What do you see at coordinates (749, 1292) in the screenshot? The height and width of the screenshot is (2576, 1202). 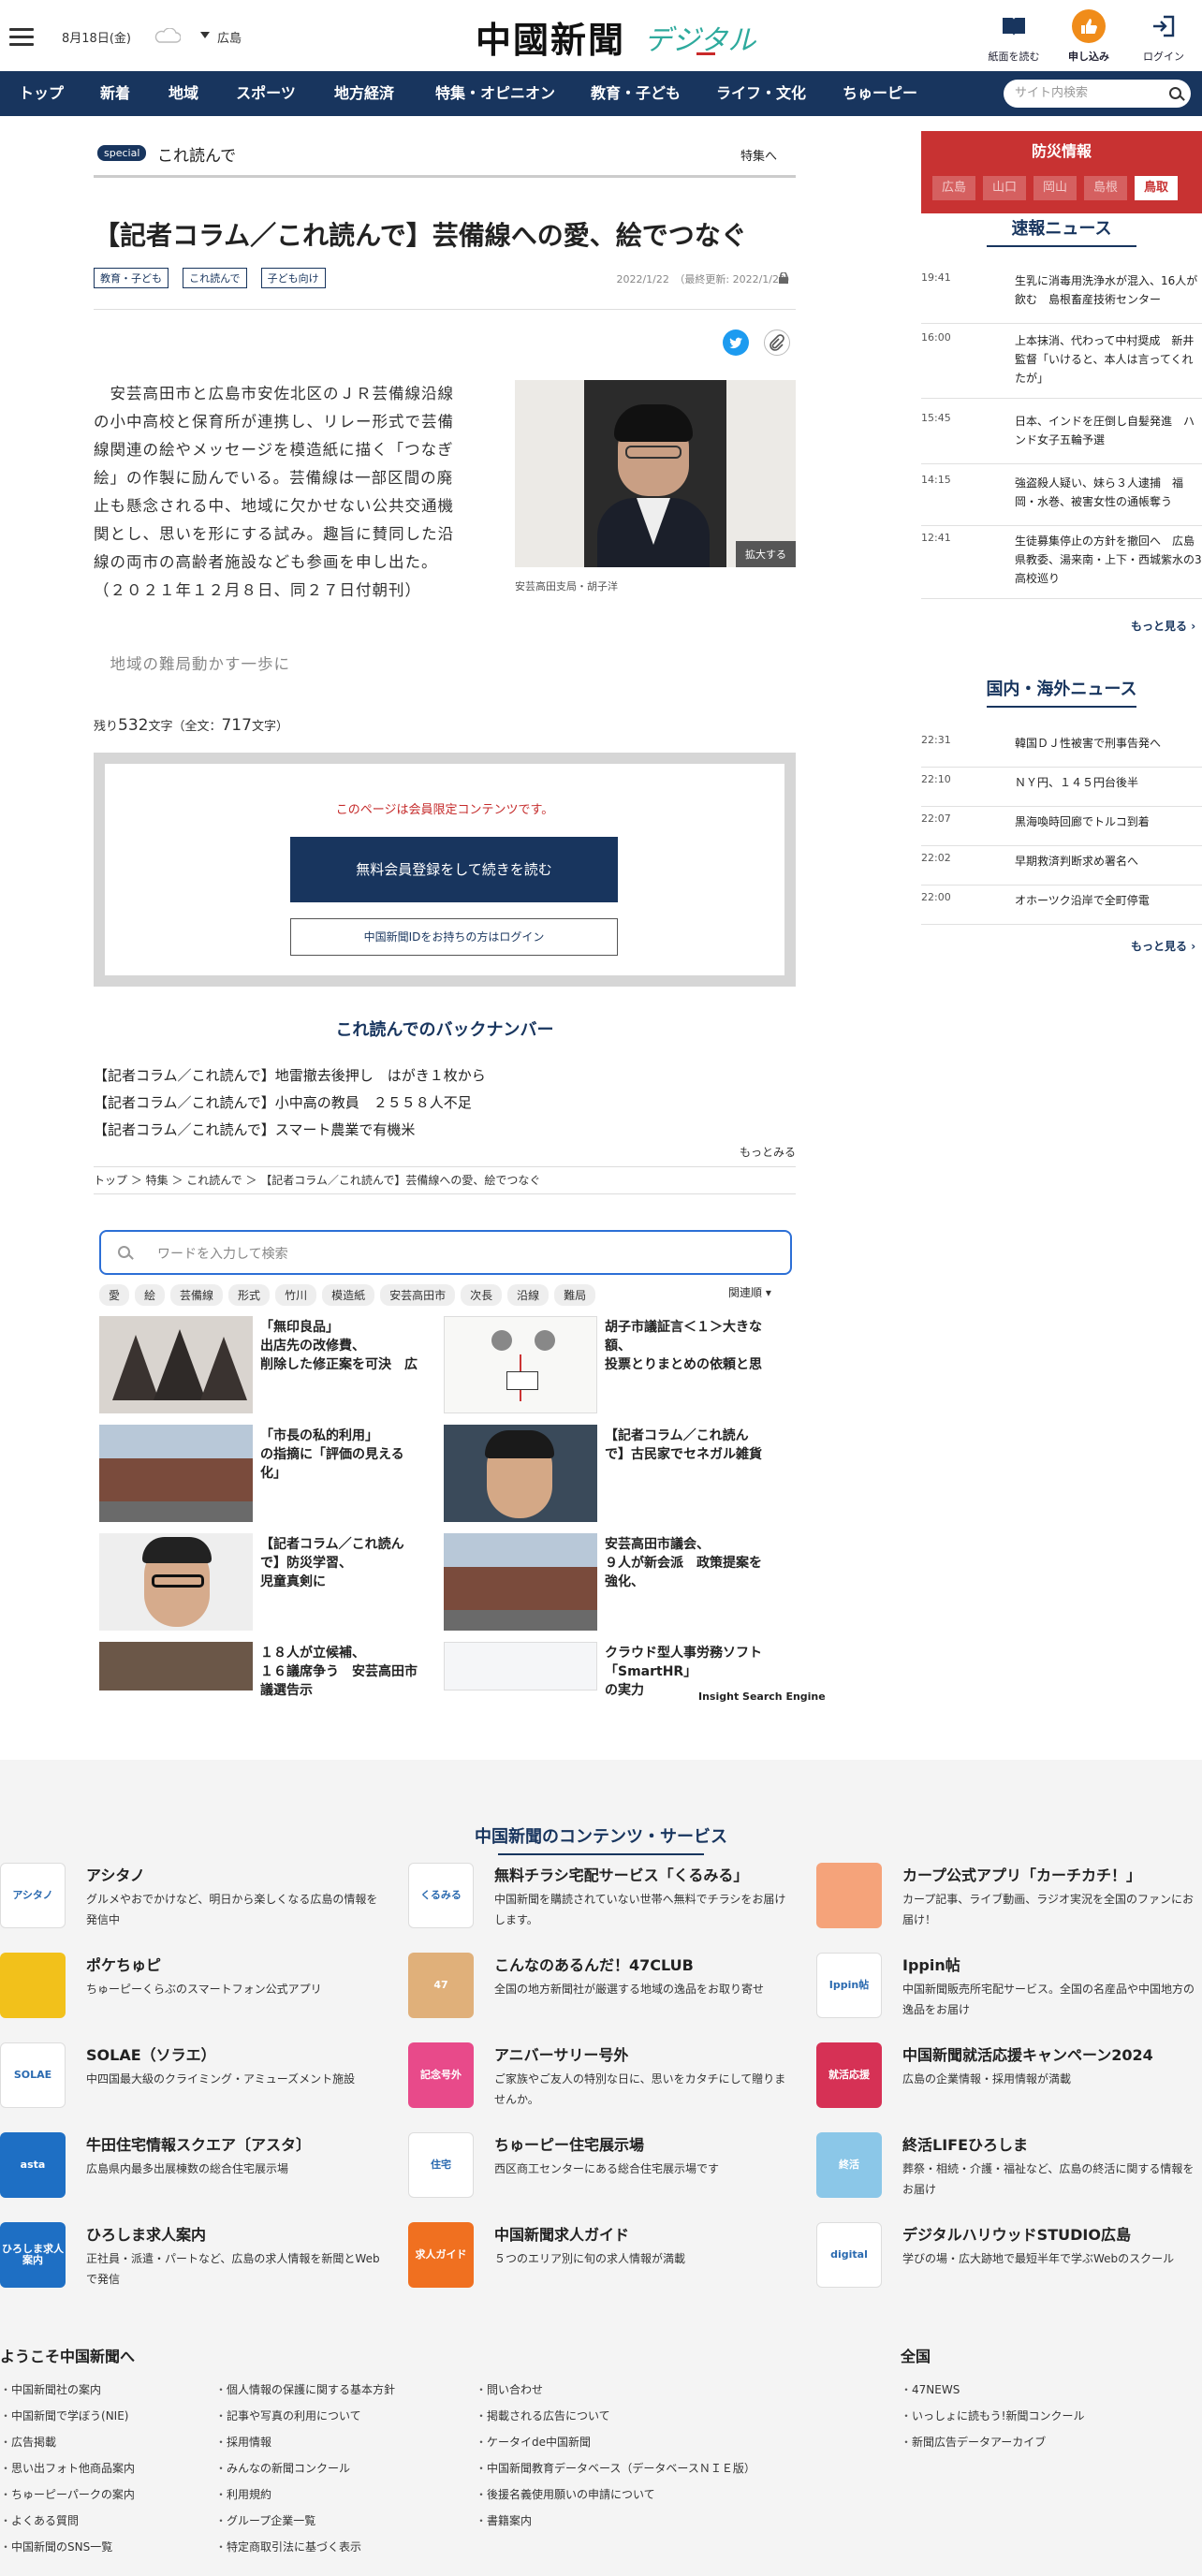 I see `sort-select: 関連順 ▾` at bounding box center [749, 1292].